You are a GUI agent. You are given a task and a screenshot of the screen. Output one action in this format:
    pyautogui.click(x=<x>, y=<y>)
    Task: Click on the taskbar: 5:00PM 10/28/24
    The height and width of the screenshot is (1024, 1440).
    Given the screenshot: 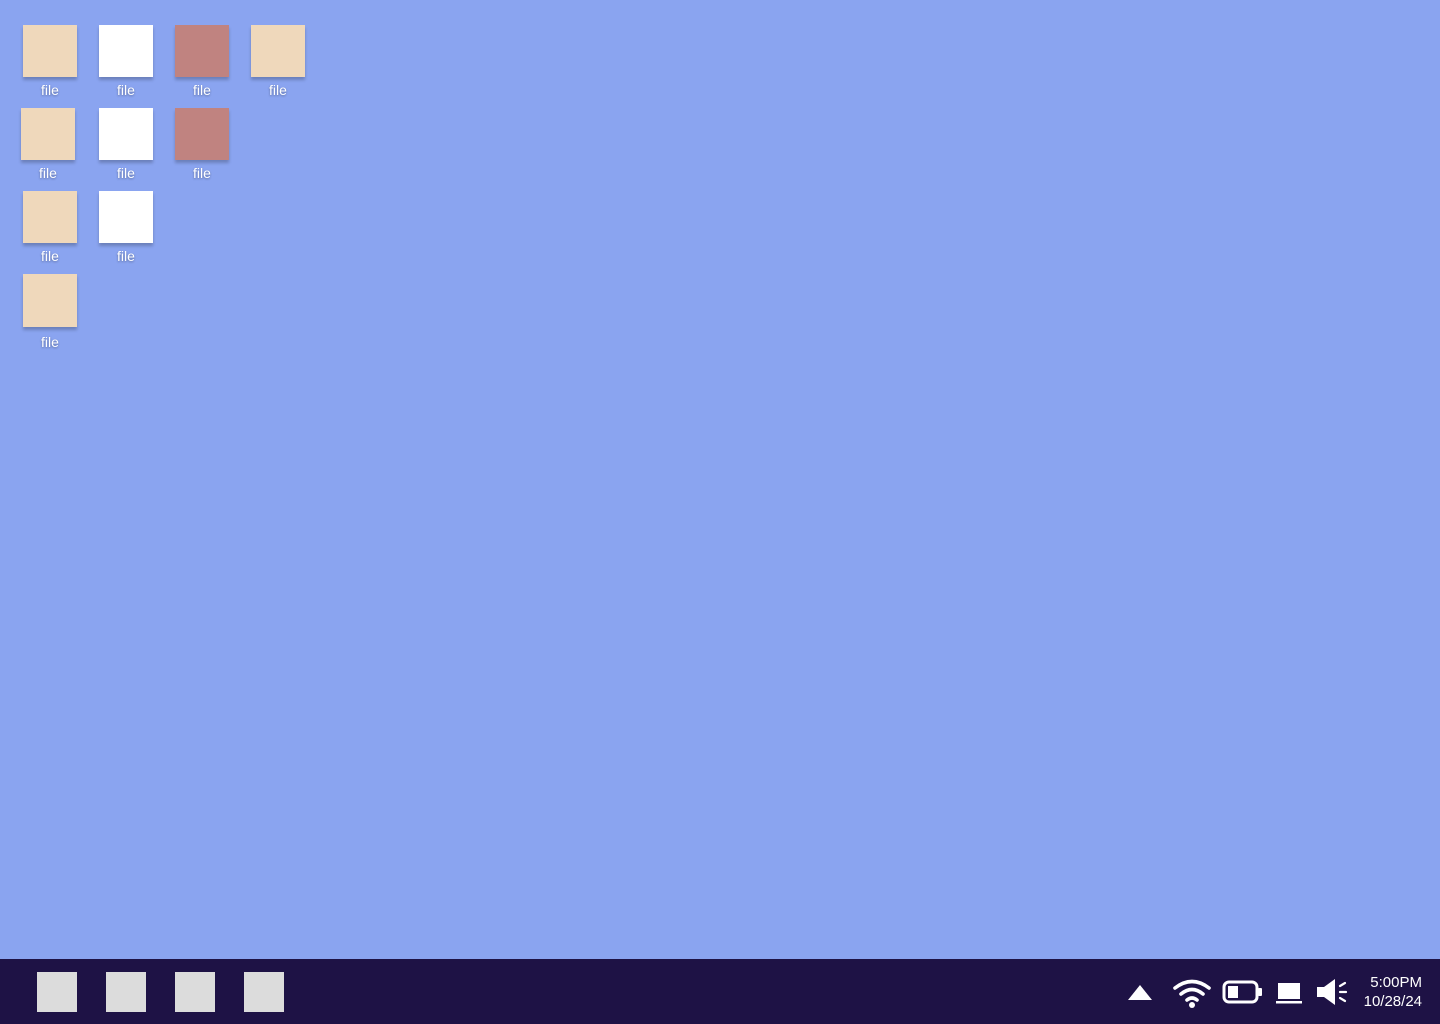 What is the action you would take?
    pyautogui.click(x=720, y=991)
    